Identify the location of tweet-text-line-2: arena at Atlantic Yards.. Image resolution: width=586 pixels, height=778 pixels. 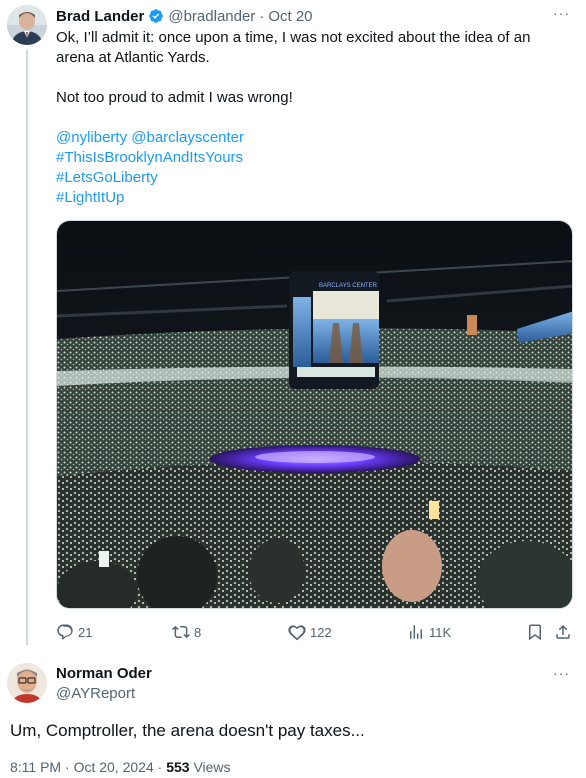
(133, 57).